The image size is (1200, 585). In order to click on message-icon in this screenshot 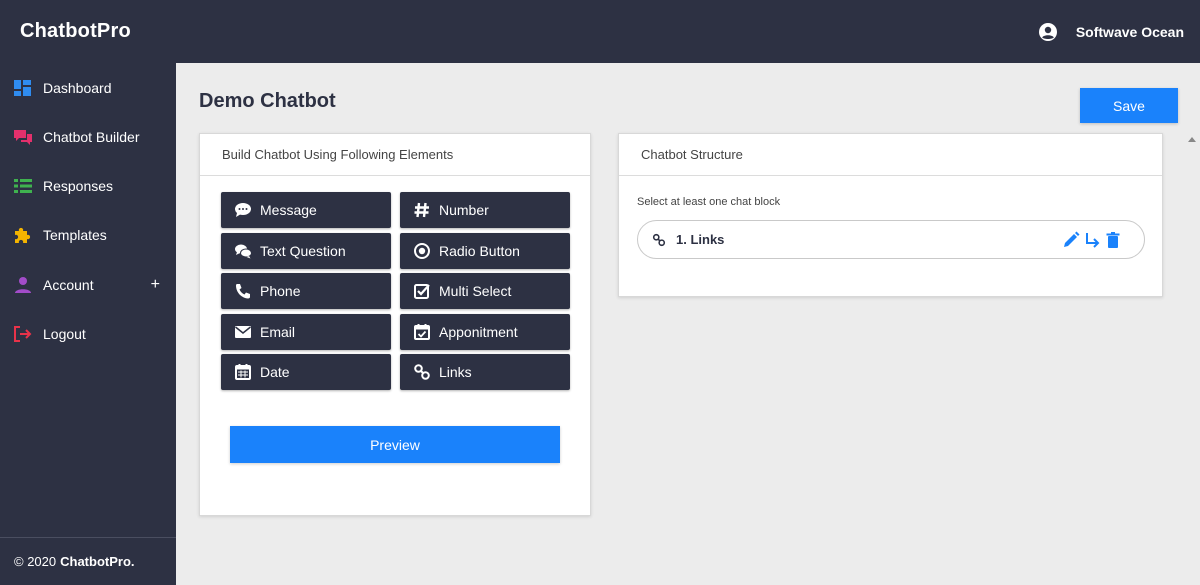, I will do `click(243, 210)`.